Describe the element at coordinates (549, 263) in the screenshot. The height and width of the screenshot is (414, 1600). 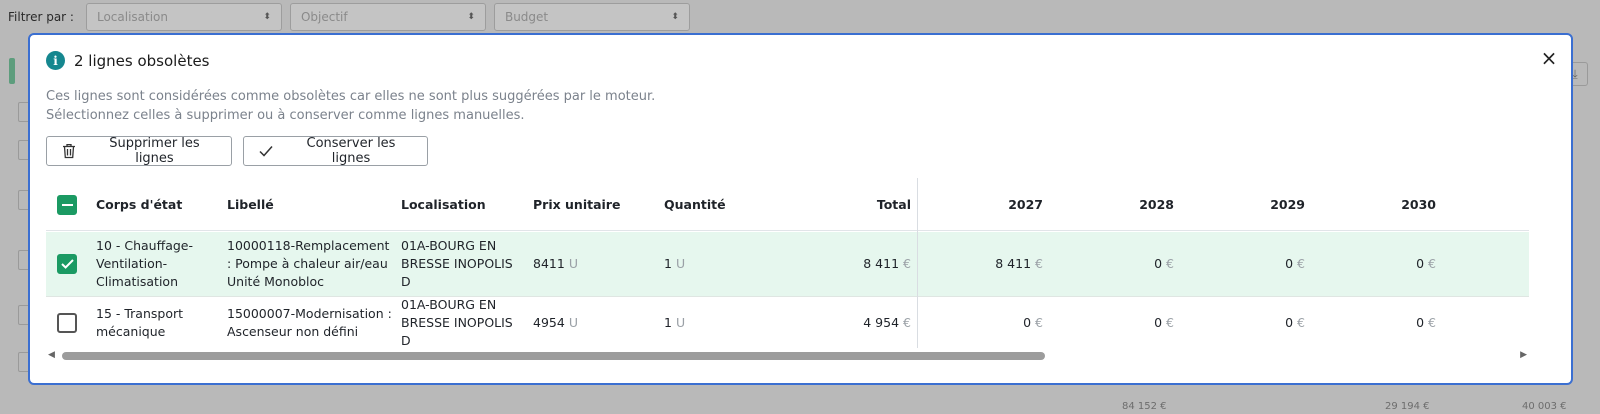
I see `prix-value: 8411` at that location.